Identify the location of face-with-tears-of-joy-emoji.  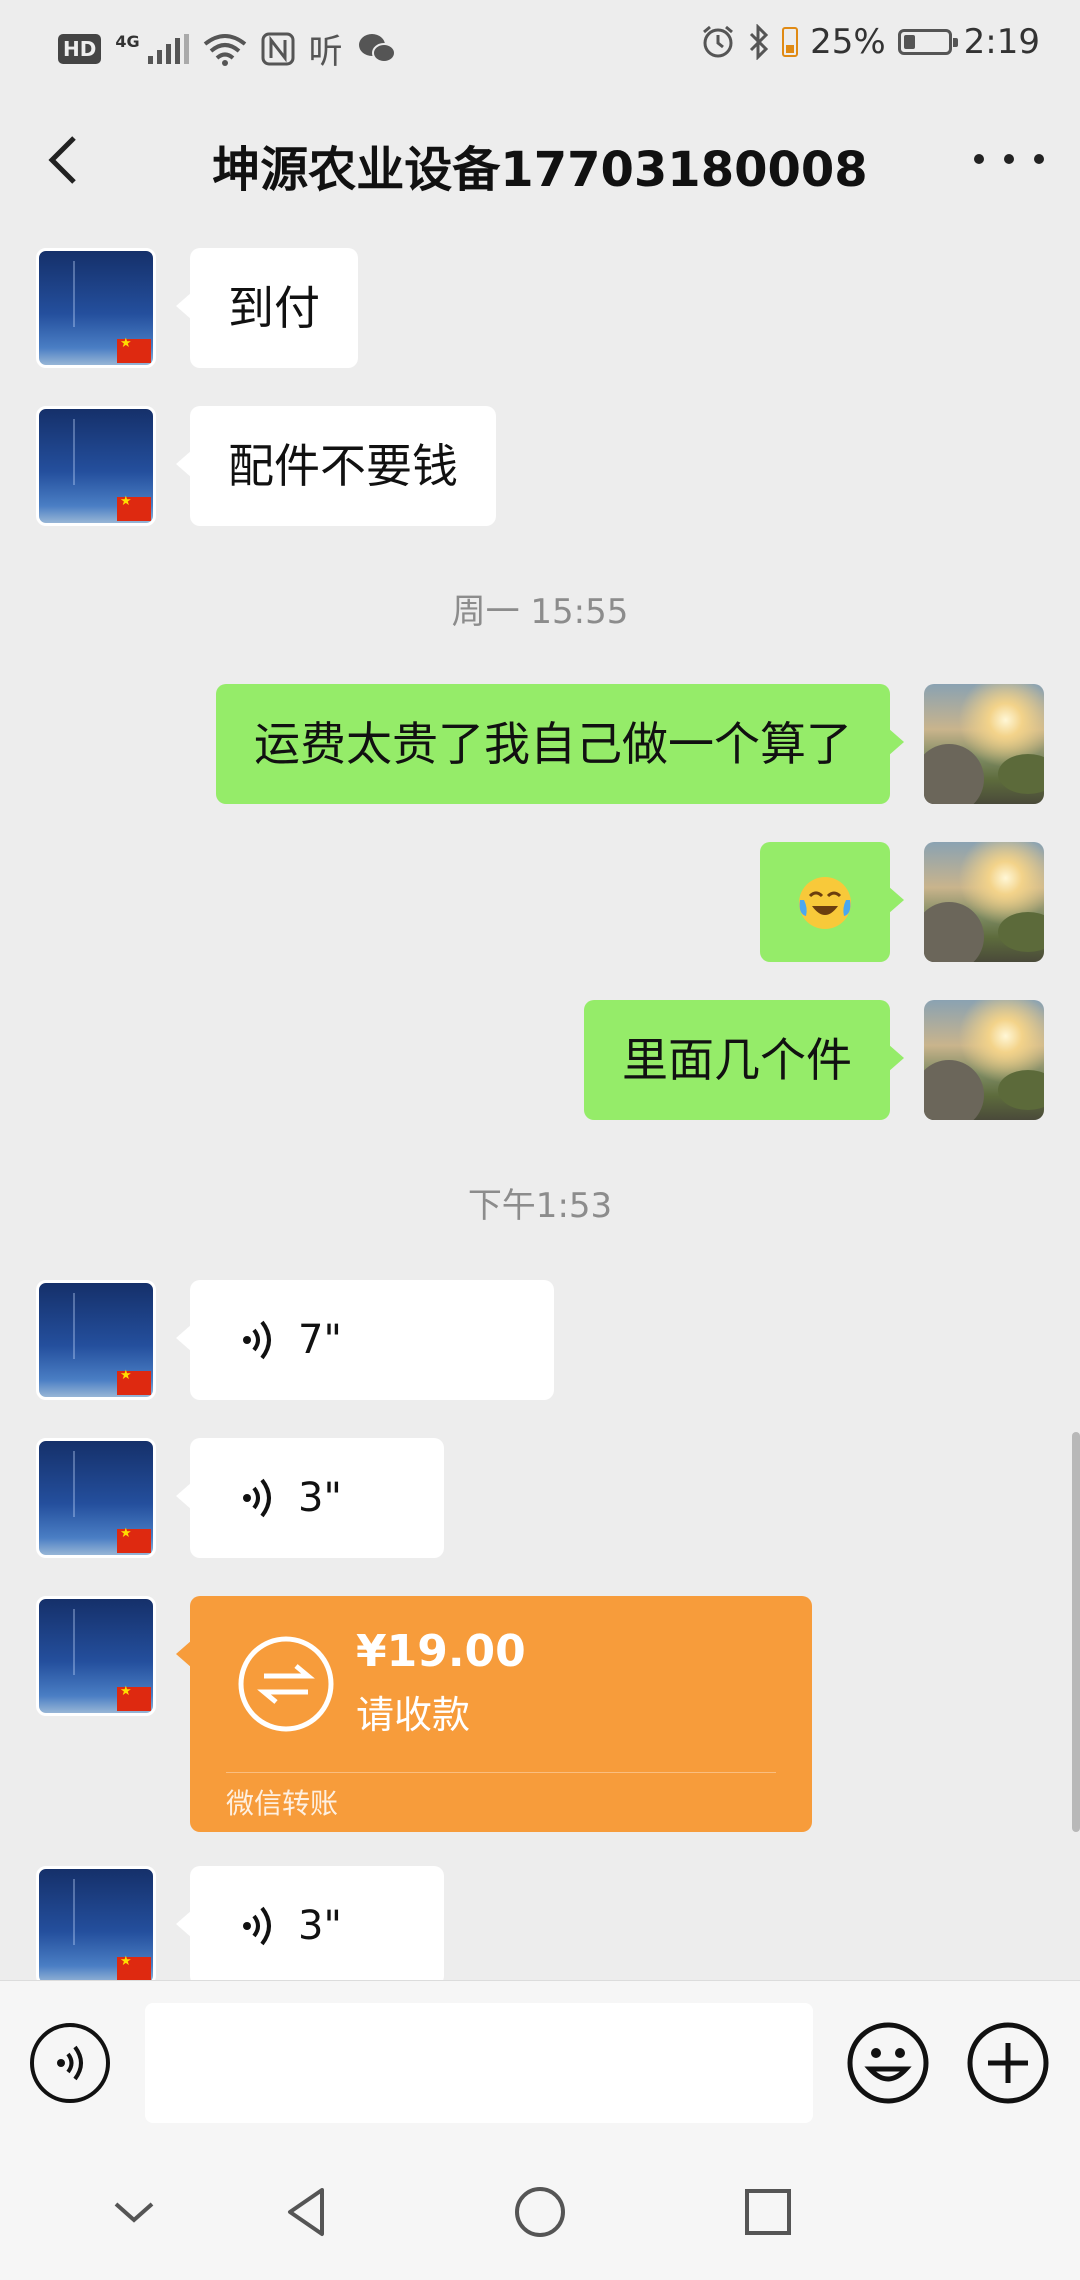
(825, 903).